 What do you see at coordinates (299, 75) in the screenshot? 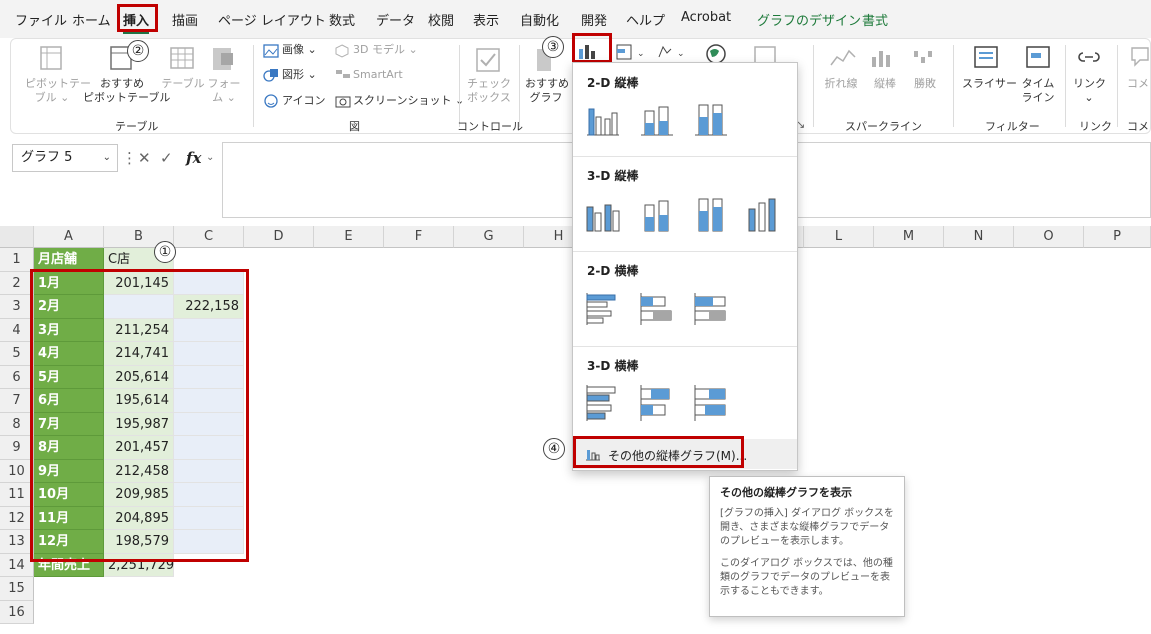
I see `shapes-button: 図形 ⌄` at bounding box center [299, 75].